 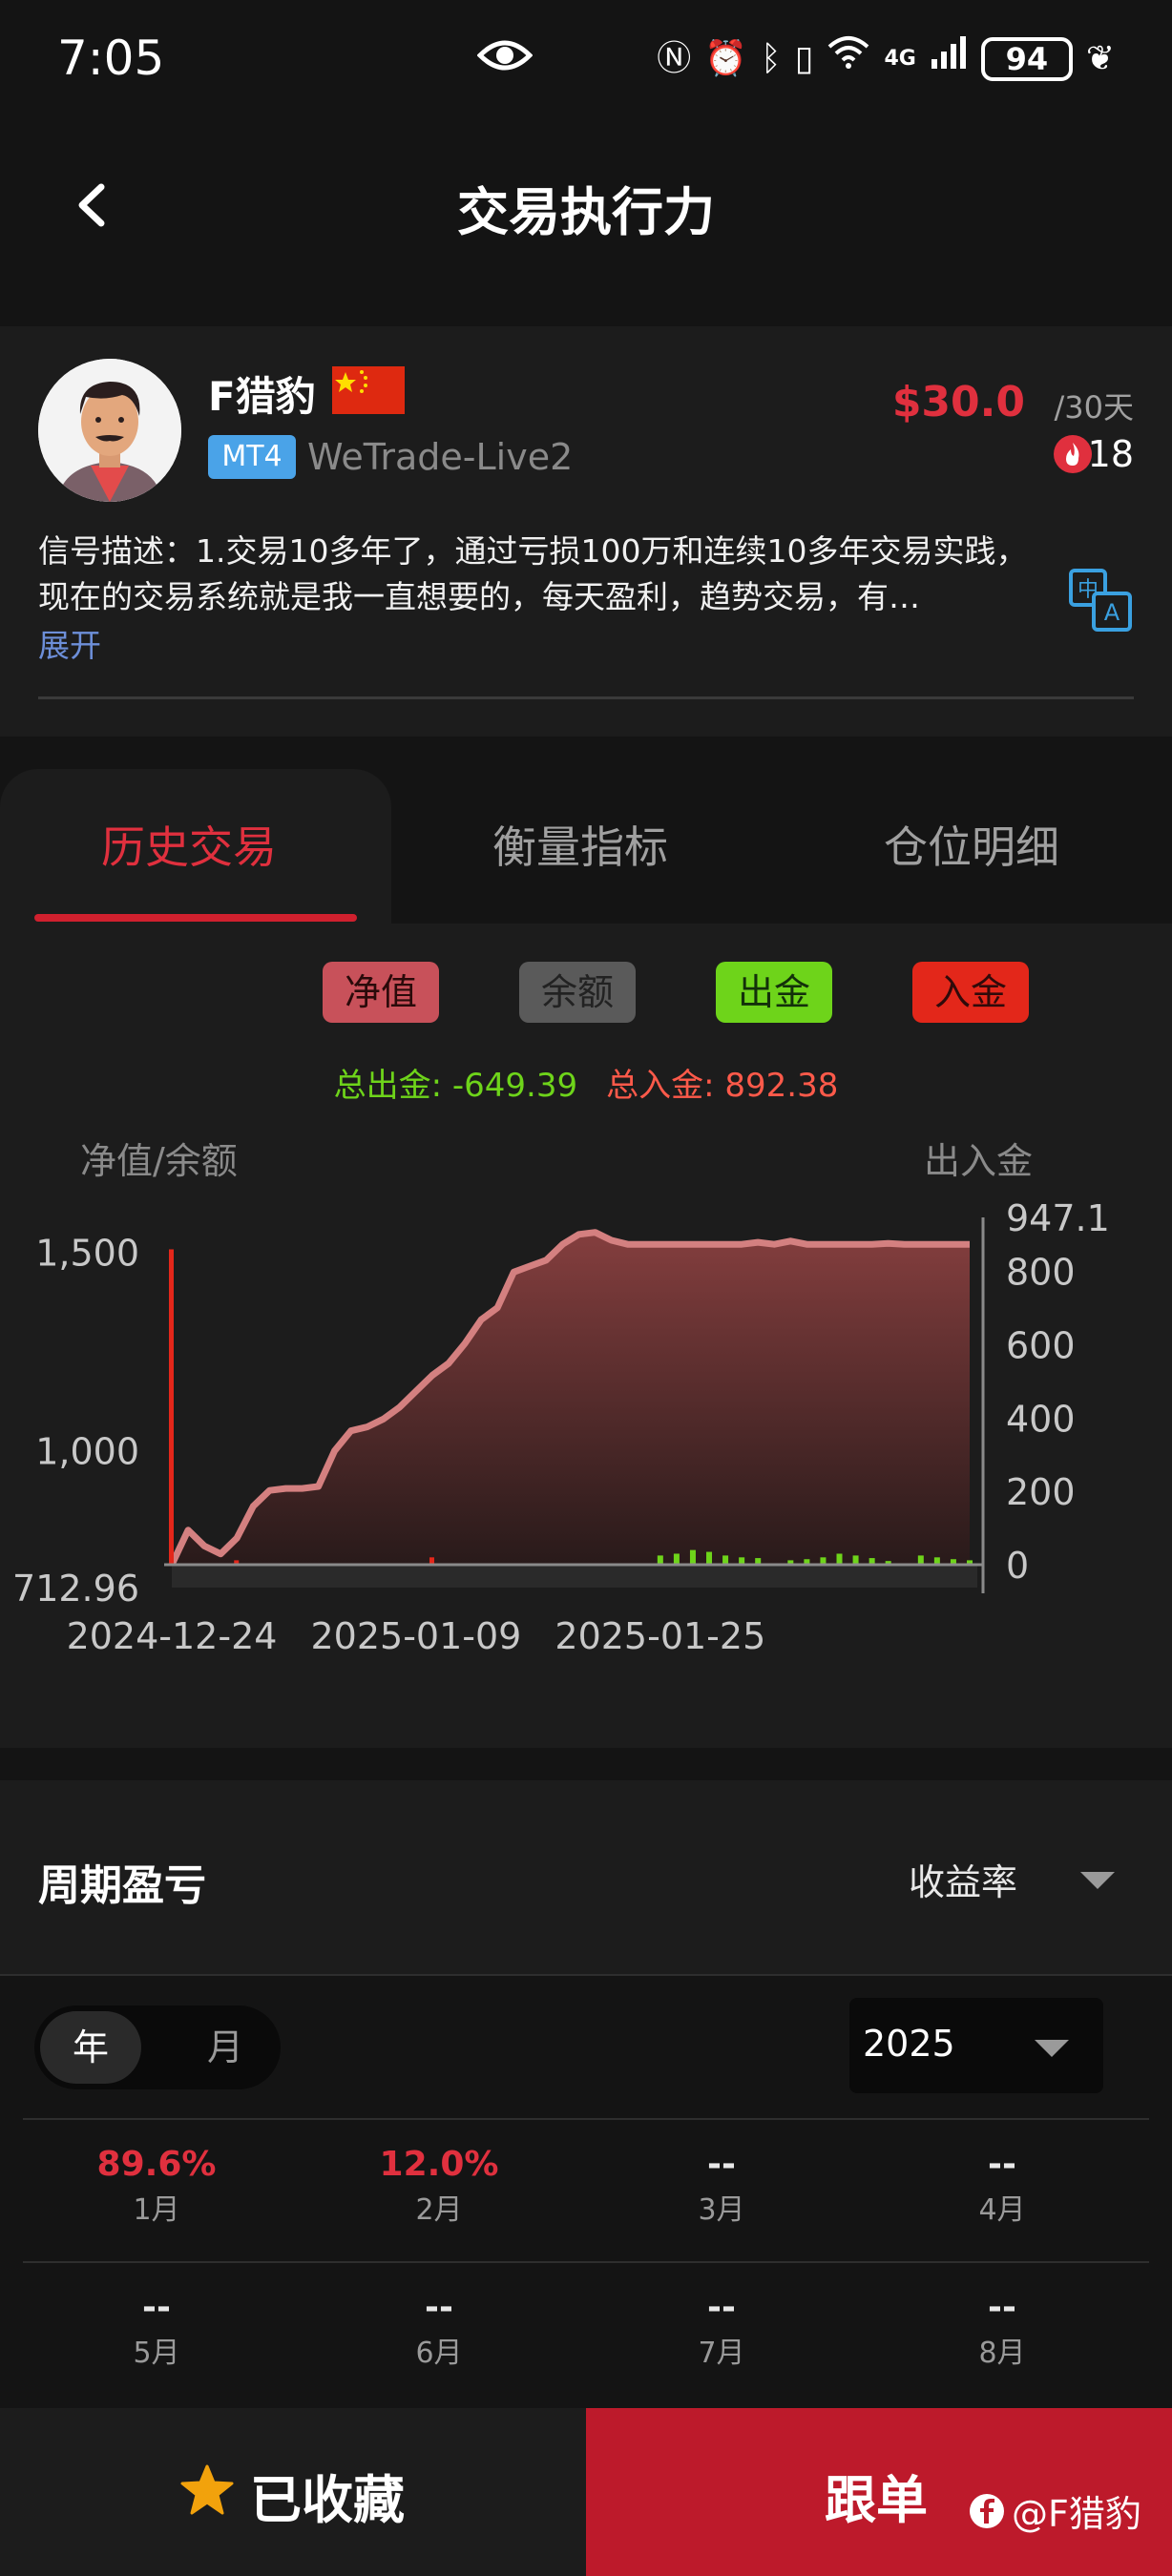 What do you see at coordinates (1058, 1218) in the screenshot?
I see `right-tick-label: 947.1` at bounding box center [1058, 1218].